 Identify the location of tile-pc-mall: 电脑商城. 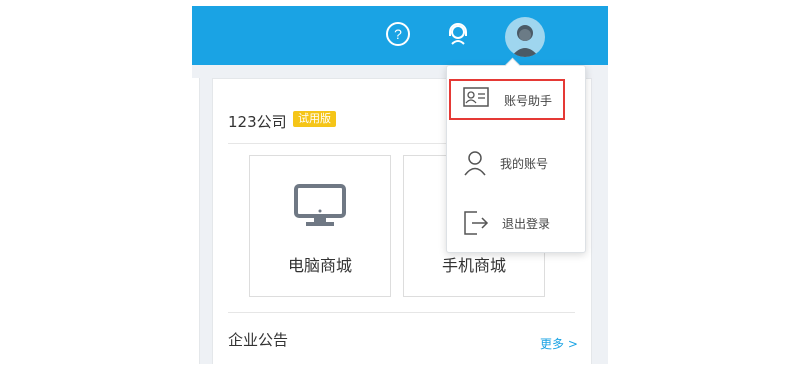
(320, 226).